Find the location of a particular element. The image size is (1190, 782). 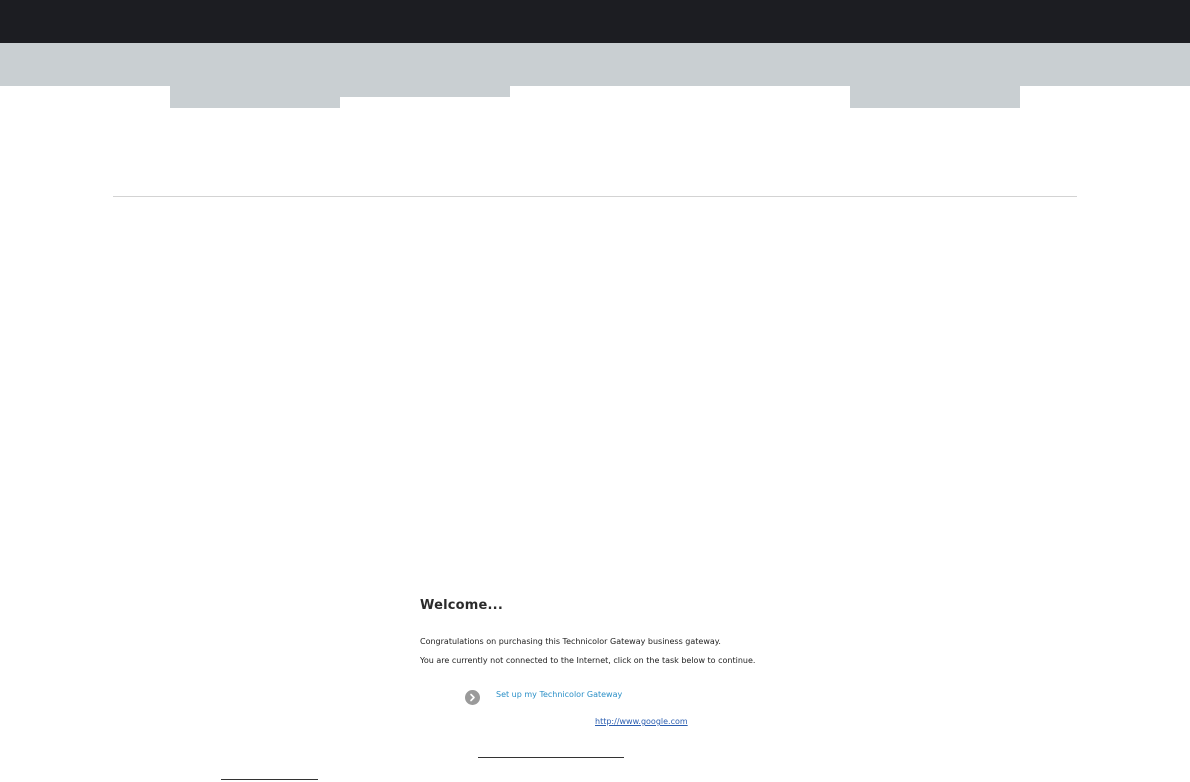

setup-gateway-link: Set up my Technicolor Gateway is located at coordinates (559, 694).